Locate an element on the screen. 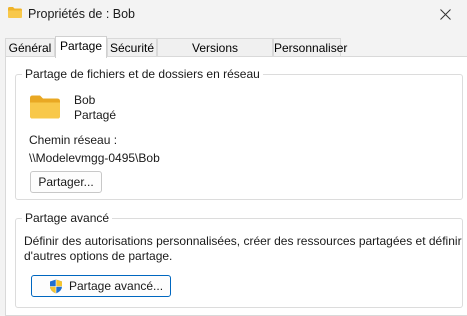 Image resolution: width=467 pixels, height=316 pixels. close-icon is located at coordinates (445, 14).